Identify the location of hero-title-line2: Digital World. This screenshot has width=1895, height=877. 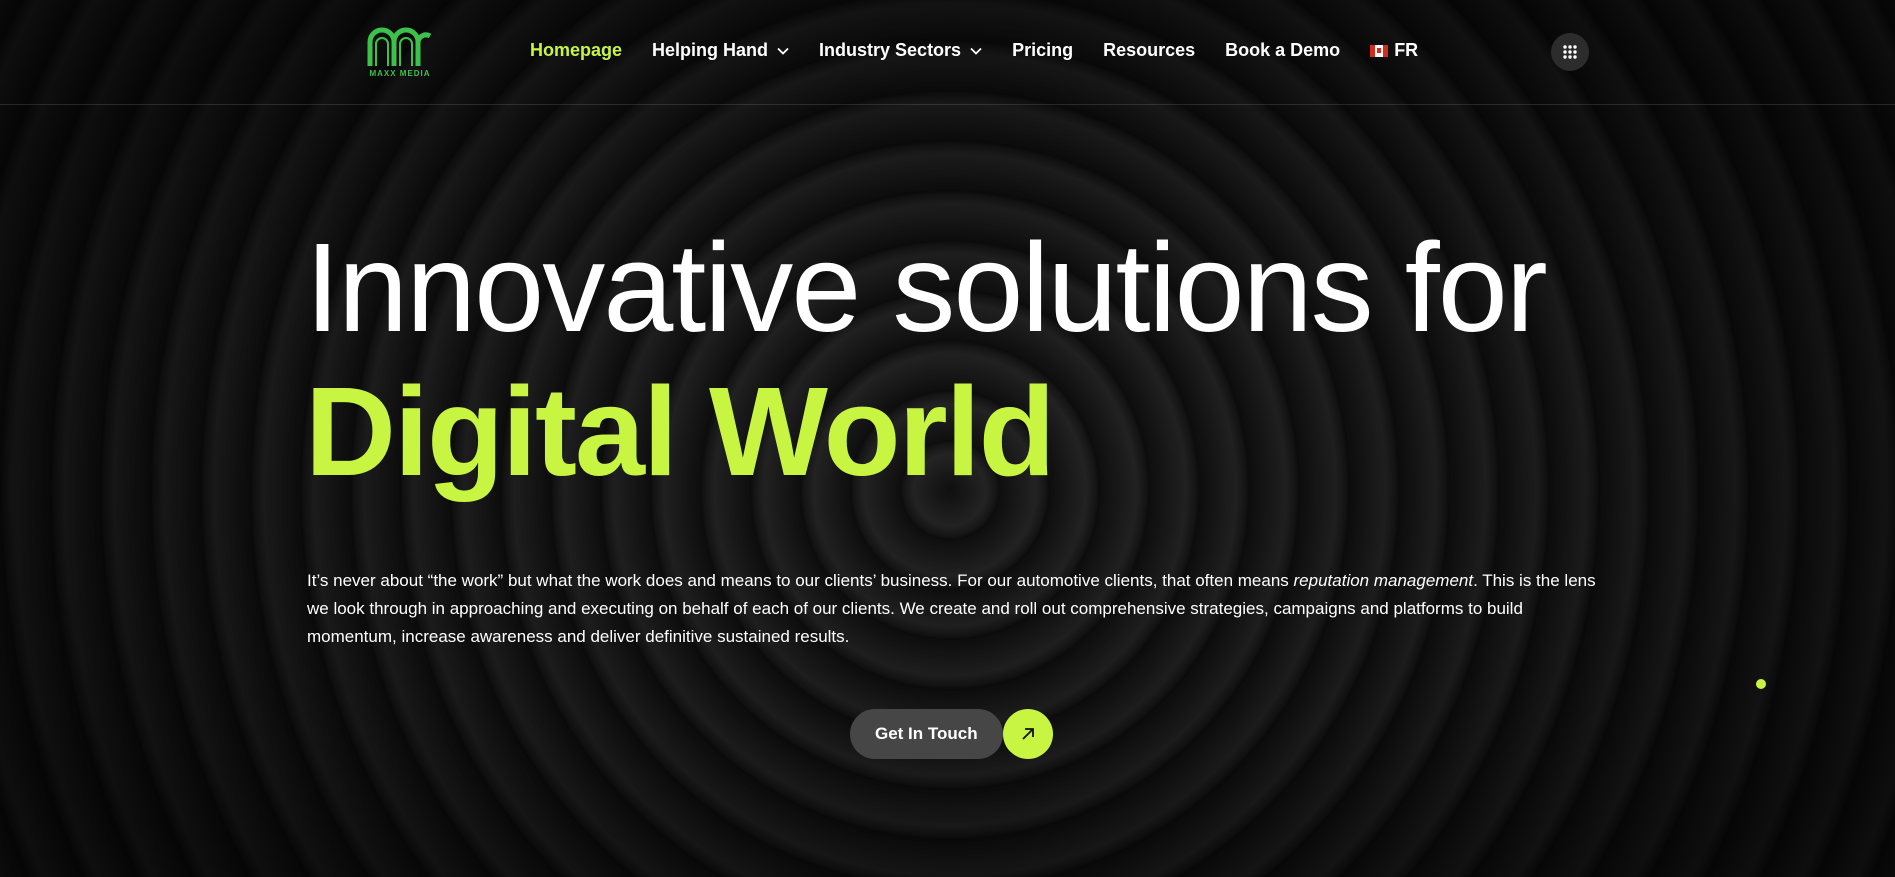
(680, 431).